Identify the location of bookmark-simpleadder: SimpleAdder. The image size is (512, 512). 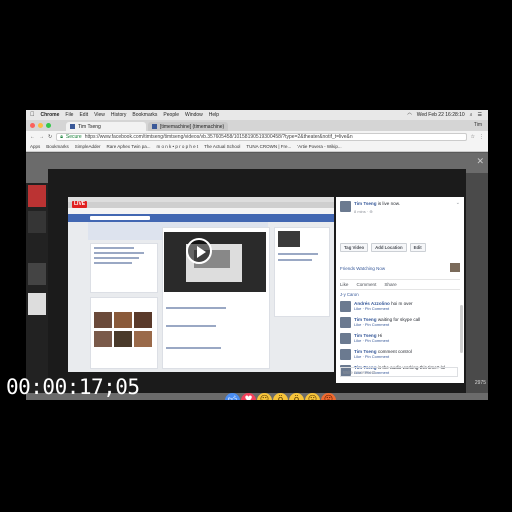
(88, 146).